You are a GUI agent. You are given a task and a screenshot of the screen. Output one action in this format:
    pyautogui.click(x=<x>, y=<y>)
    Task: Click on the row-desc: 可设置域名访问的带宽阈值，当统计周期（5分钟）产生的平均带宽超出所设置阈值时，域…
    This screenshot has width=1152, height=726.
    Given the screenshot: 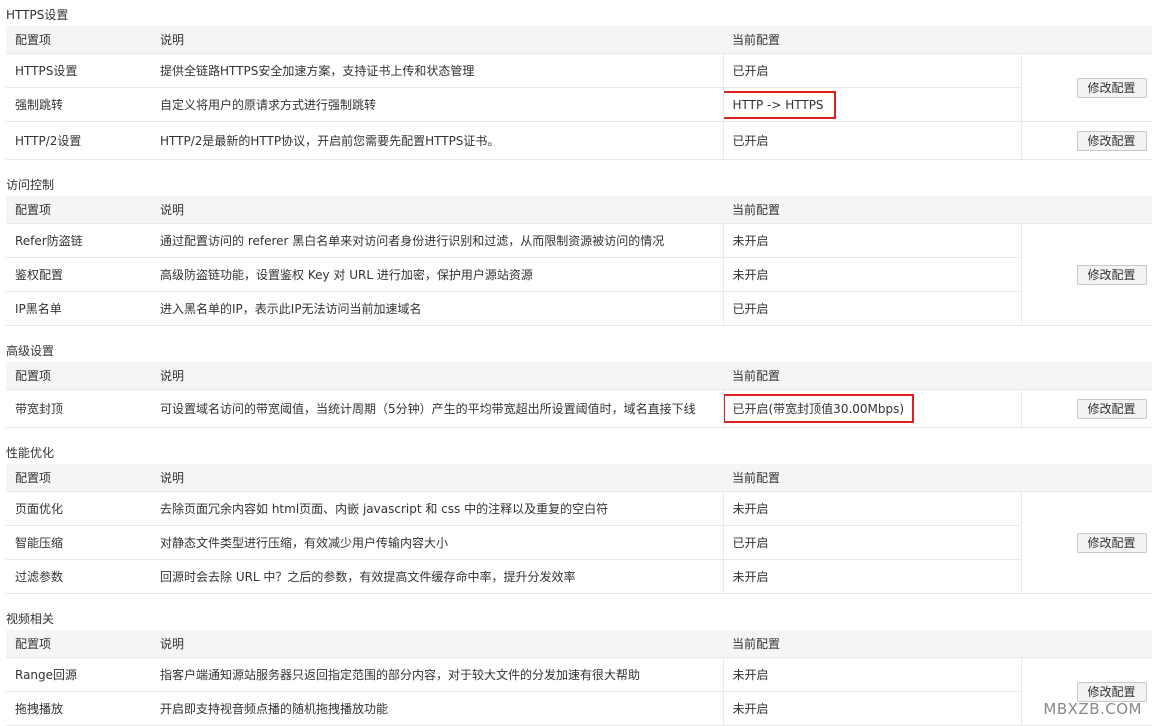 What is the action you would take?
    pyautogui.click(x=437, y=408)
    